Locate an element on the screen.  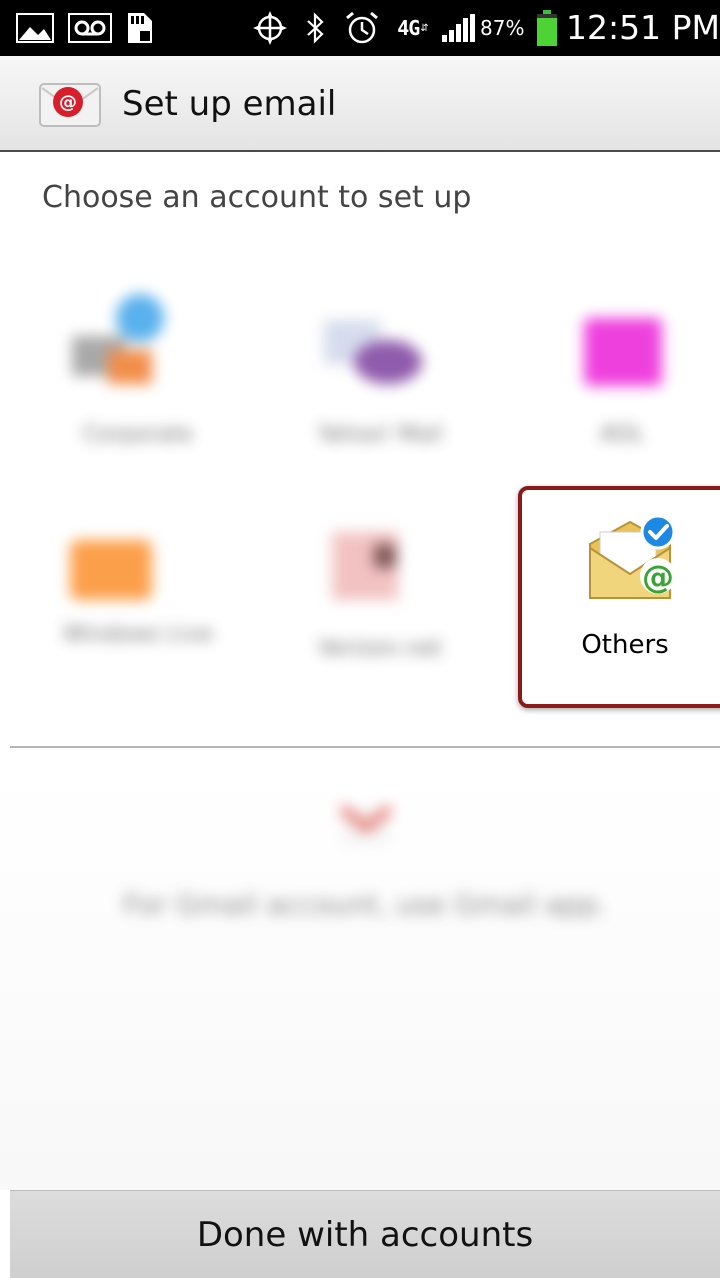
status-bar: 4G ⇵ 87% 12:51 PM is located at coordinates (360, 28).